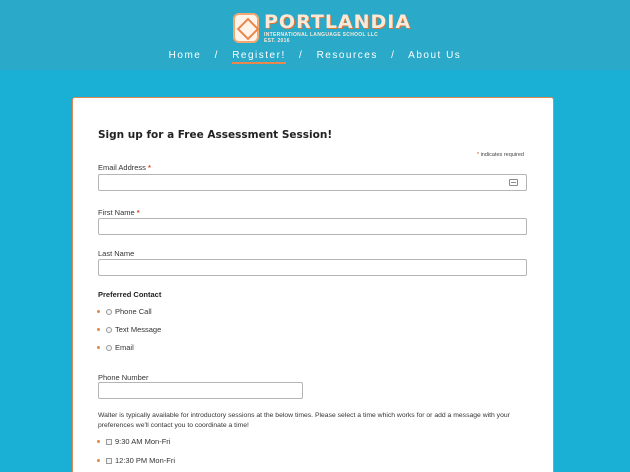 Image resolution: width=630 pixels, height=472 pixels. What do you see at coordinates (200, 390) in the screenshot?
I see `phone-field` at bounding box center [200, 390].